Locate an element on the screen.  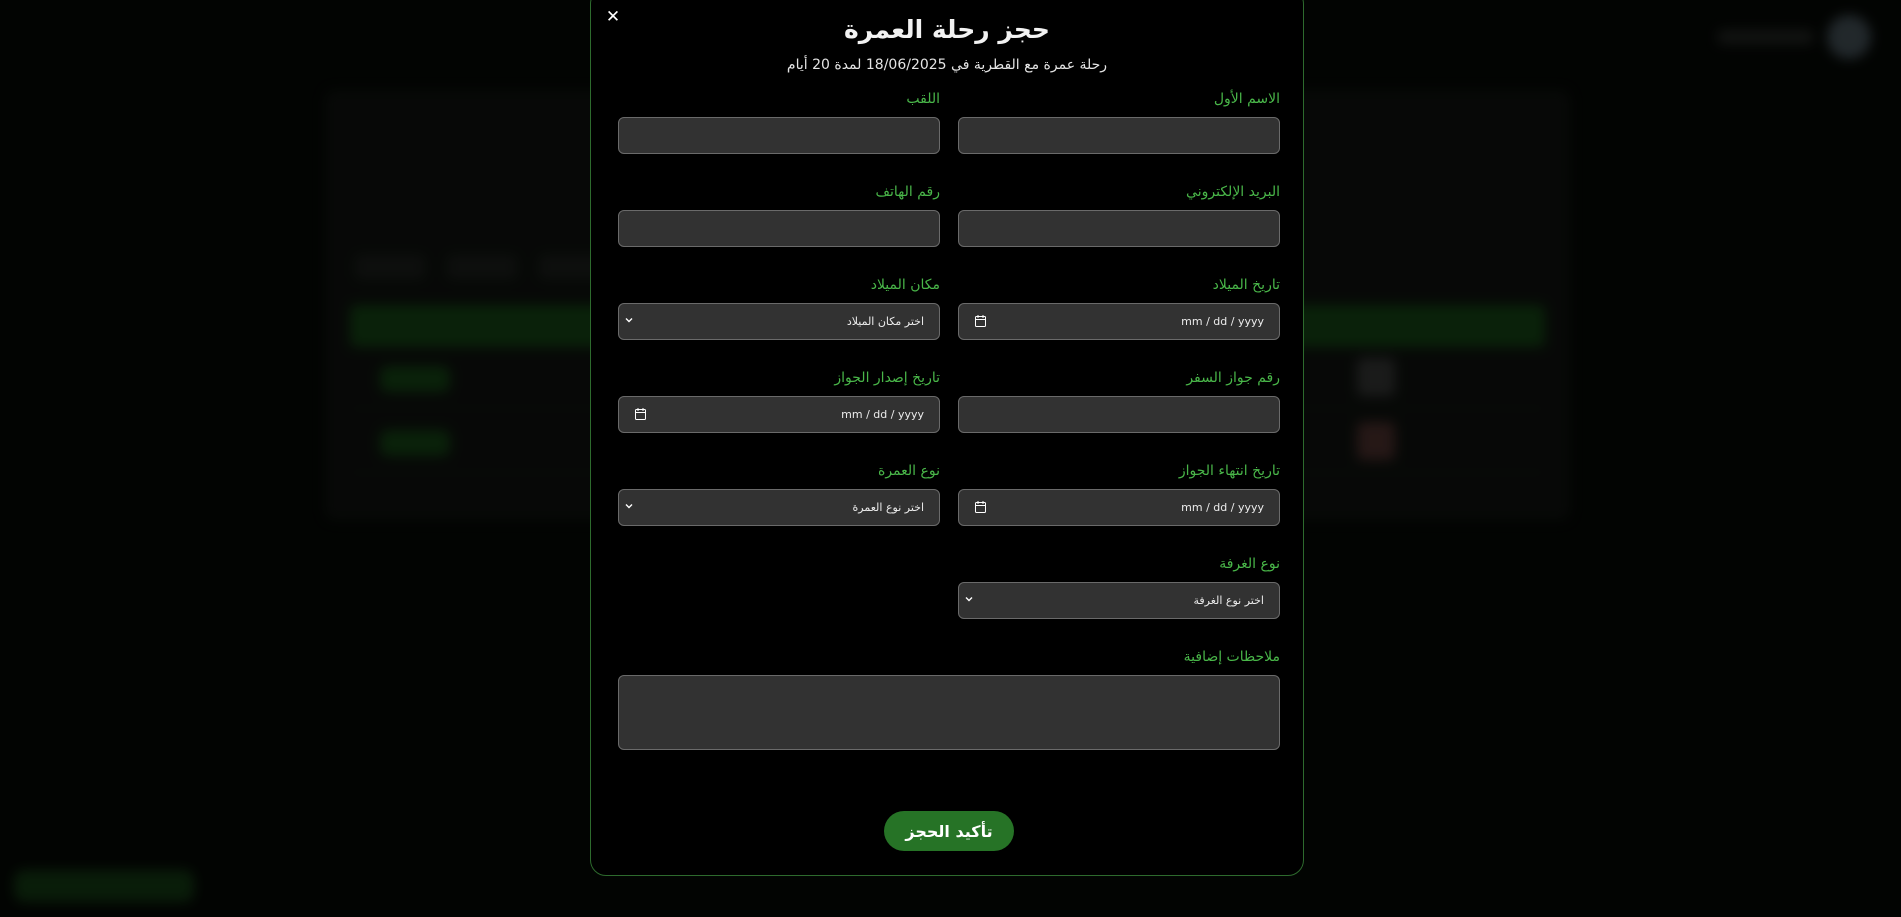
passport-expiry-input: mm / dd / yyyy is located at coordinates (1119, 507).